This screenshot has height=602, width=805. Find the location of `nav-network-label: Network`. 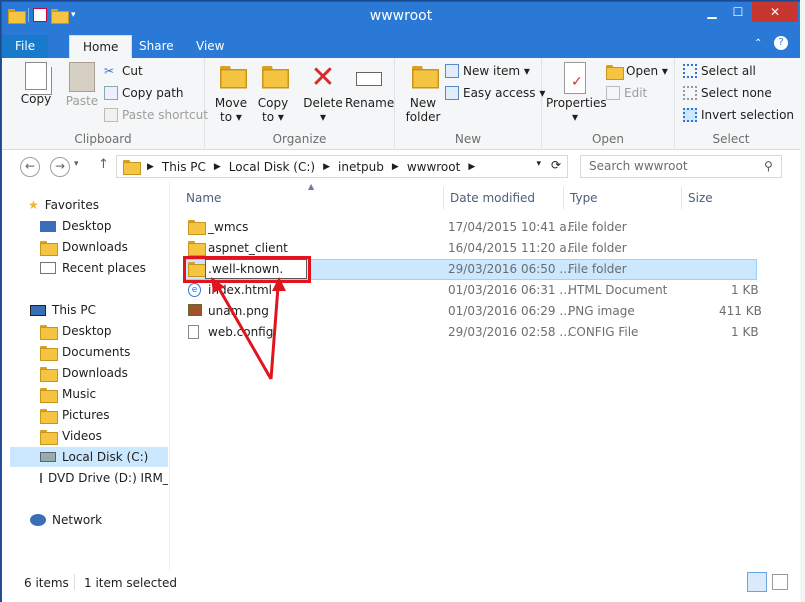

nav-network-label: Network is located at coordinates (77, 520).